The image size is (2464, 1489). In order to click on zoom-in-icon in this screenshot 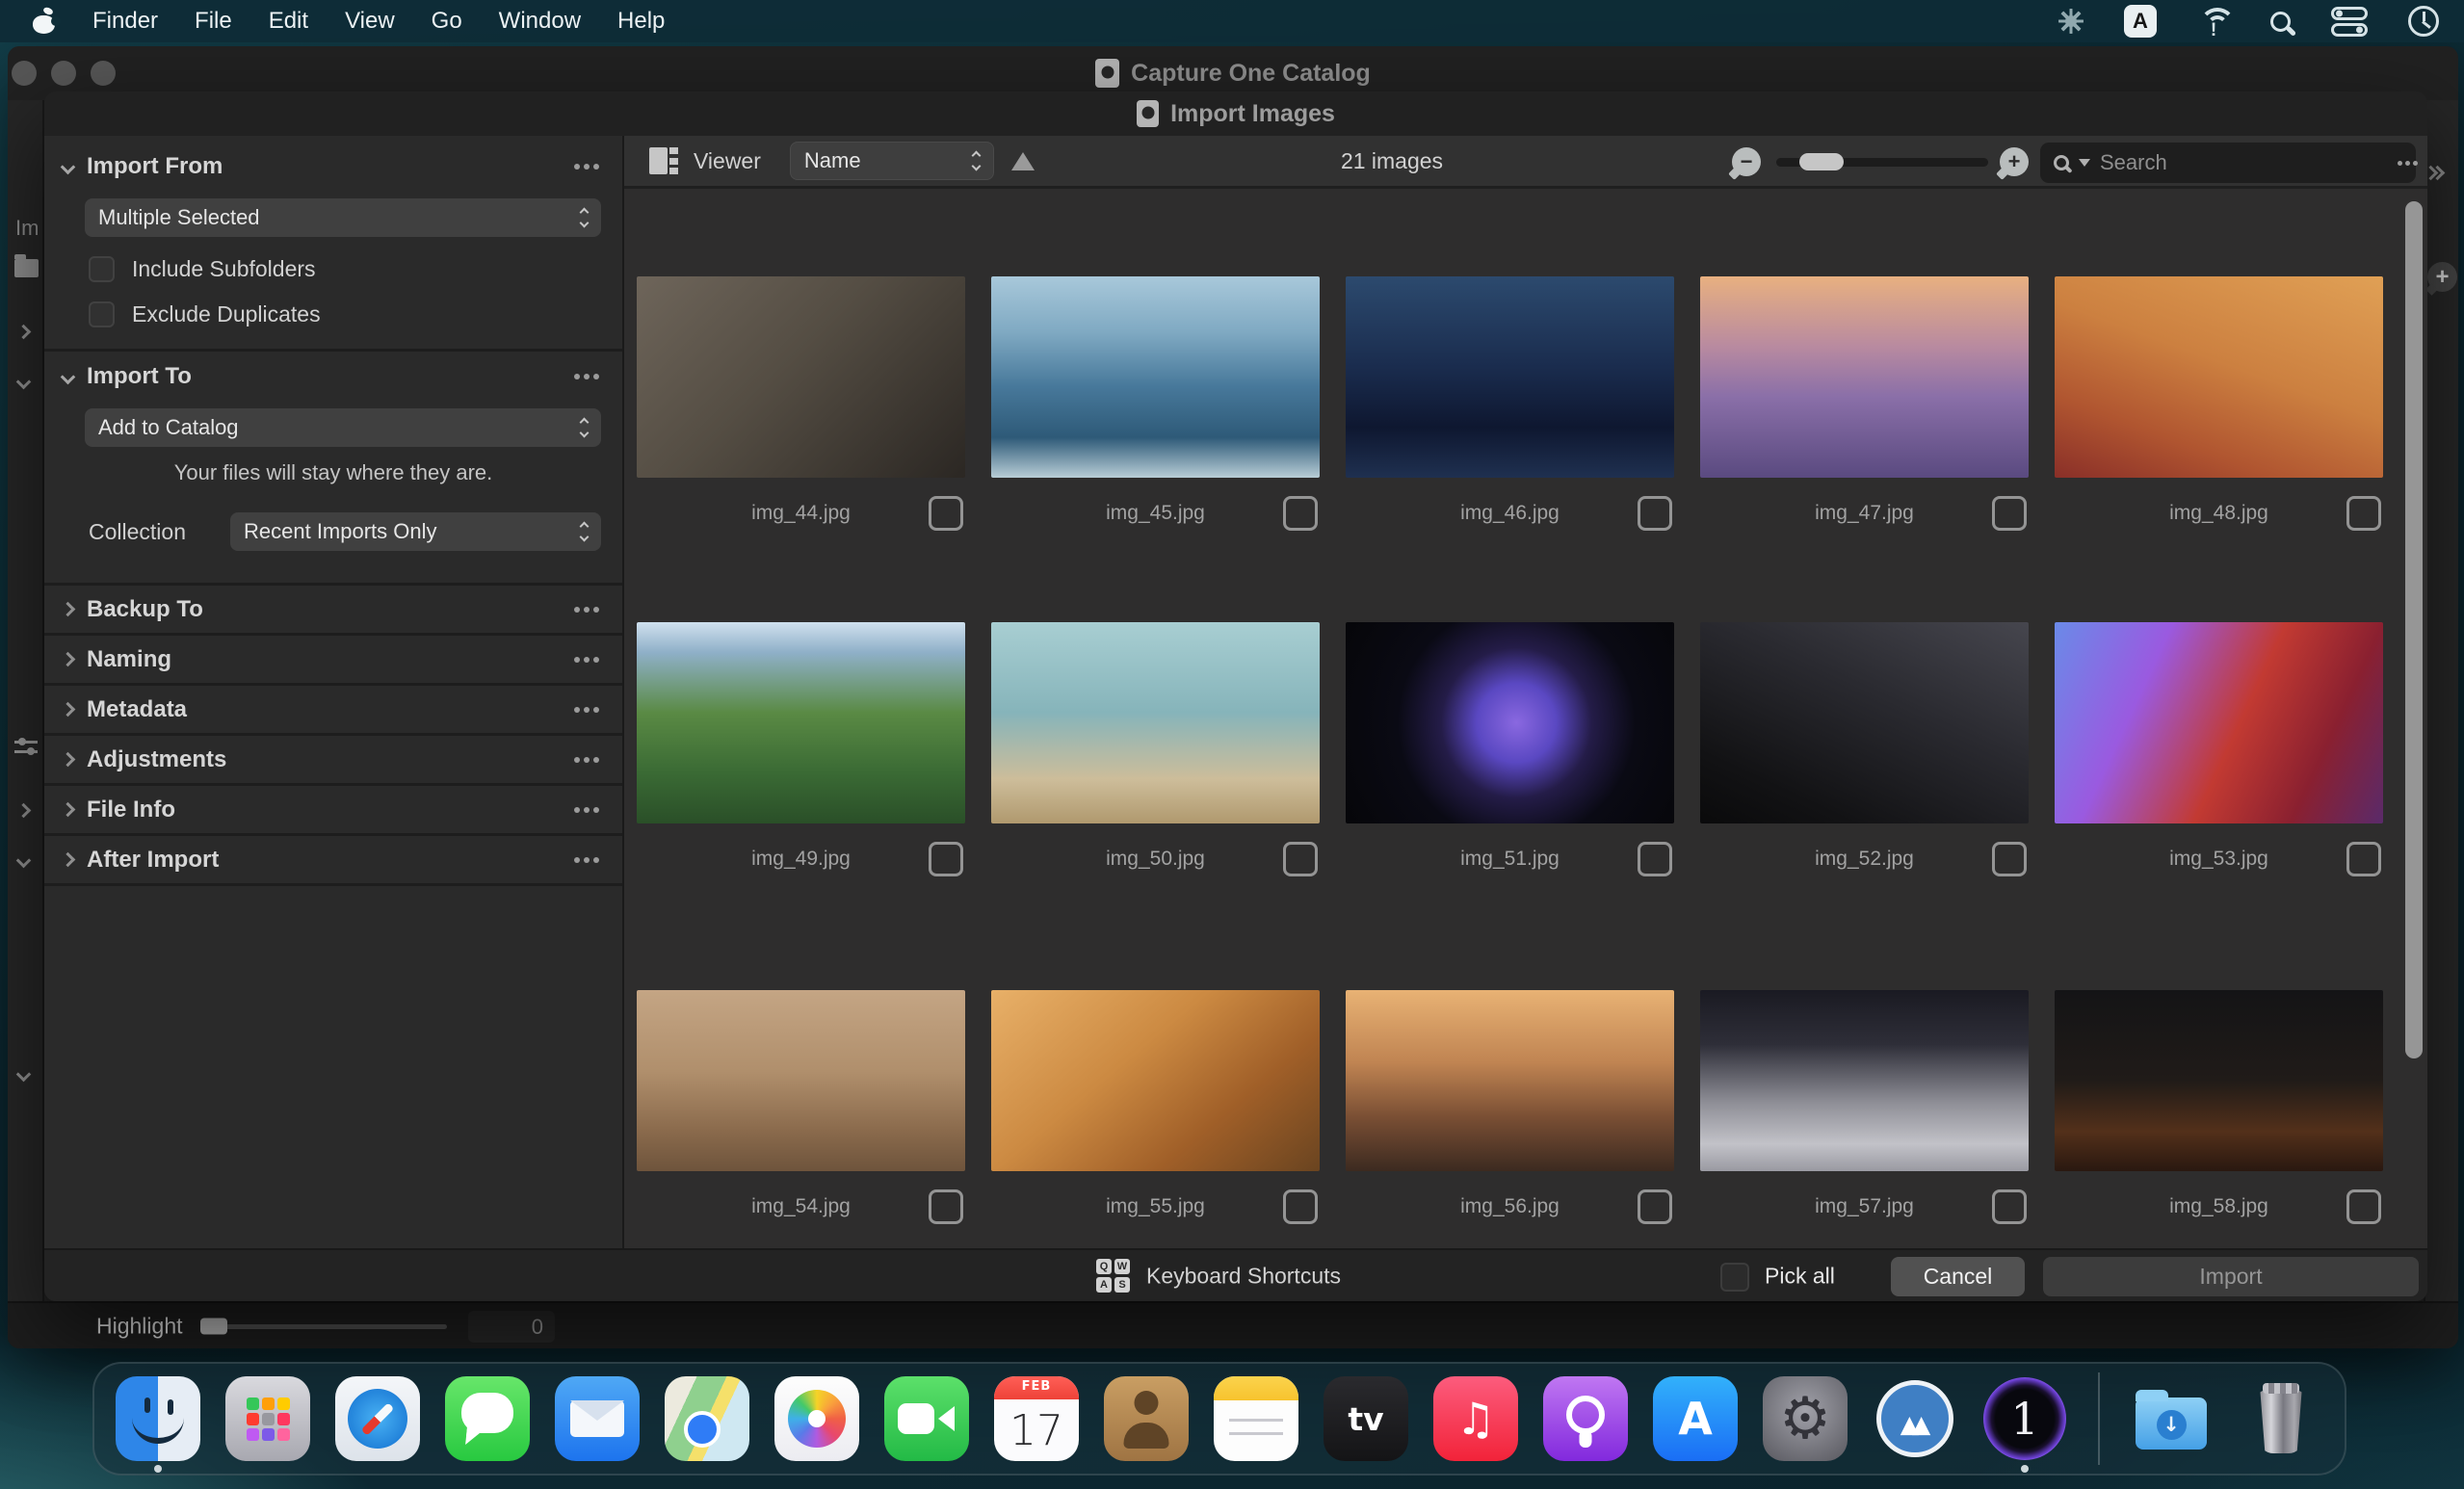, I will do `click(2015, 161)`.